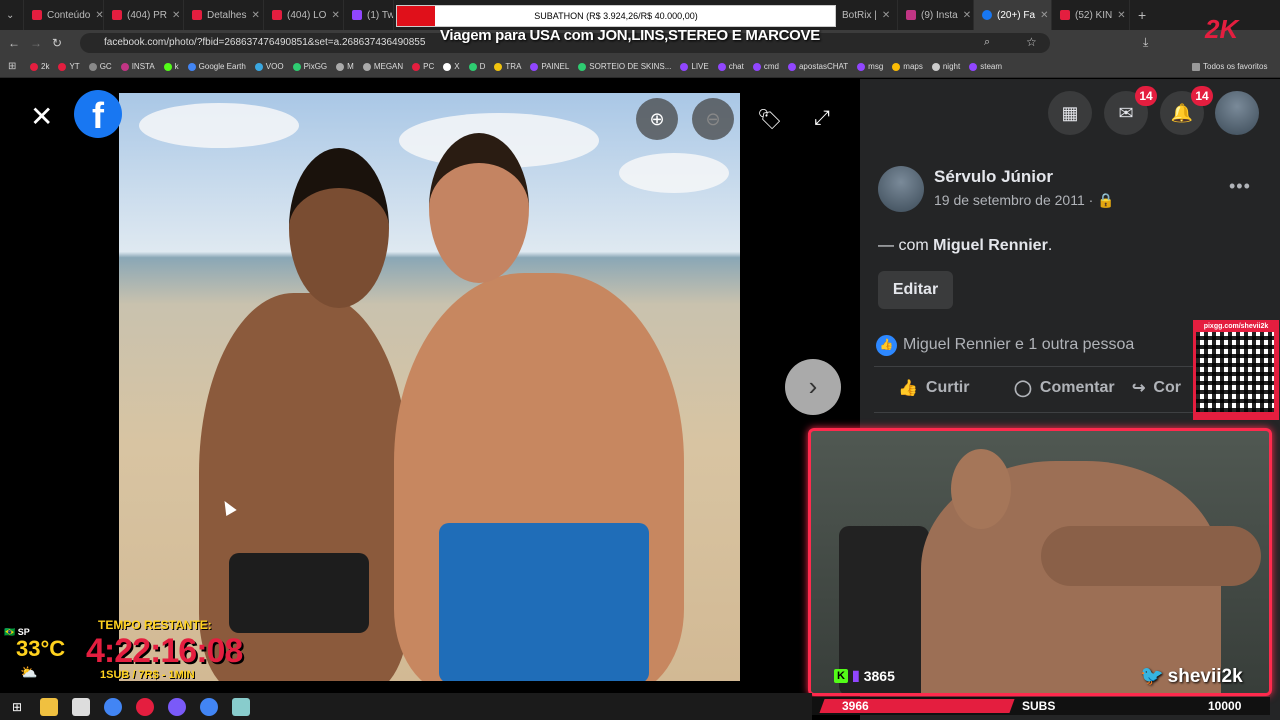 The width and height of the screenshot is (1280, 720). What do you see at coordinates (1237, 113) in the screenshot?
I see `account-avatar` at bounding box center [1237, 113].